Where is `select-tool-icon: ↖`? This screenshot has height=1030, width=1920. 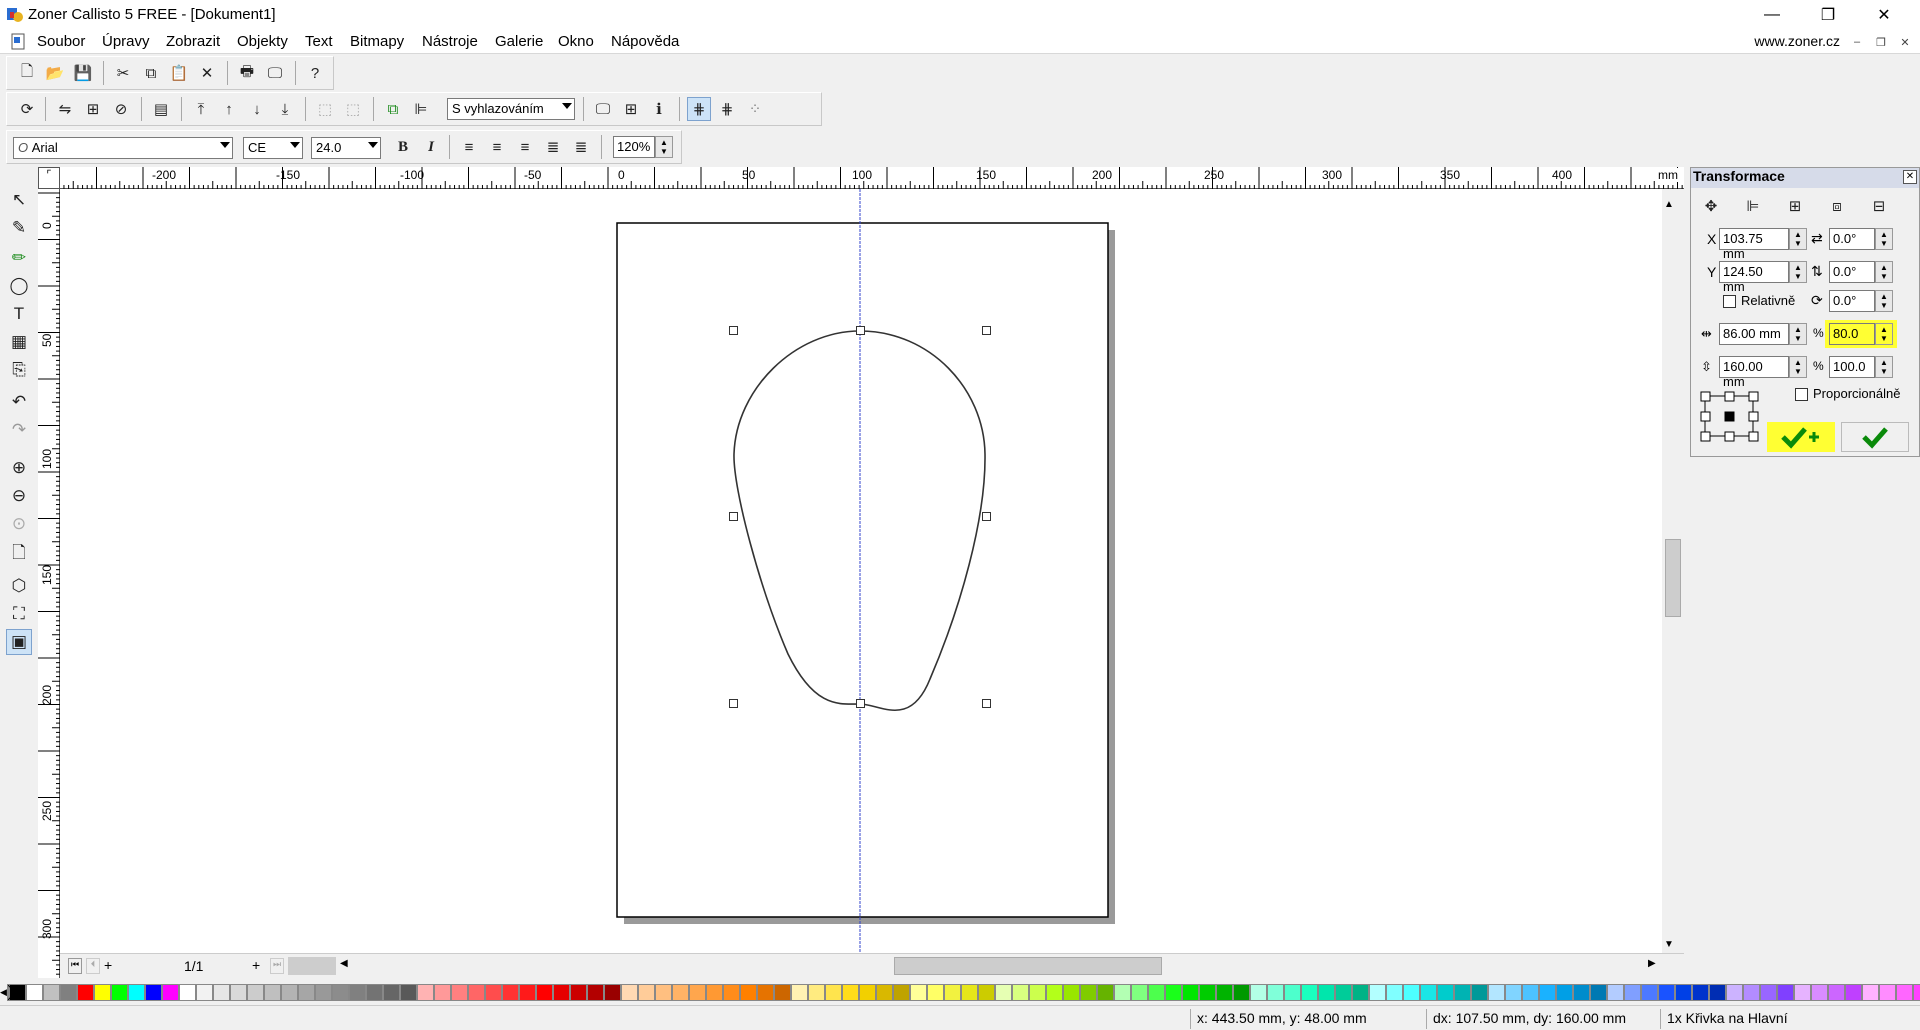
select-tool-icon: ↖ is located at coordinates (19, 200).